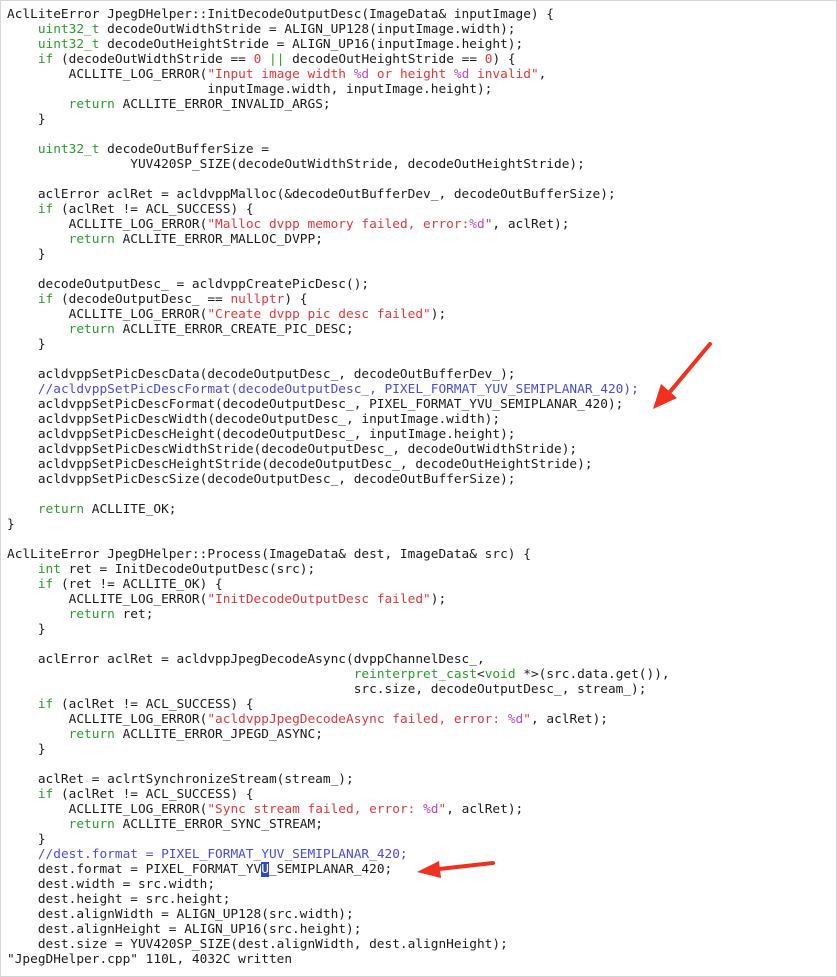 Image resolution: width=837 pixels, height=977 pixels. What do you see at coordinates (438, 314) in the screenshot?
I see `code-token: );` at bounding box center [438, 314].